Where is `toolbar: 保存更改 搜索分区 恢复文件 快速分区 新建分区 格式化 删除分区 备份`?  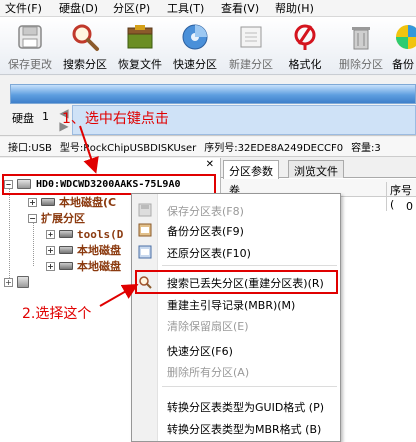 toolbar: 保存更改 搜索分区 恢复文件 快速分区 新建分区 格式化 删除分区 备份 is located at coordinates (208, 46).